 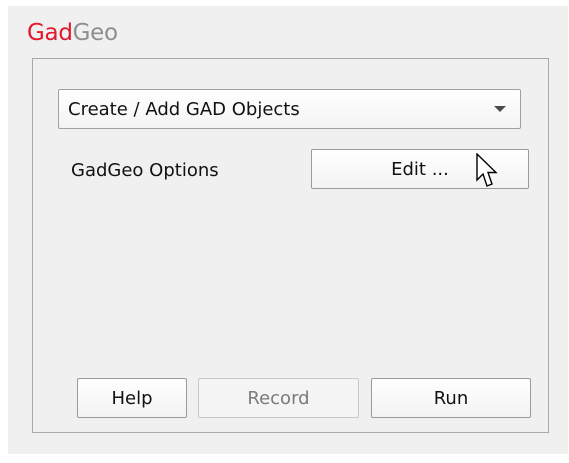 I want to click on app-title-geo: Geo, so click(x=95, y=33).